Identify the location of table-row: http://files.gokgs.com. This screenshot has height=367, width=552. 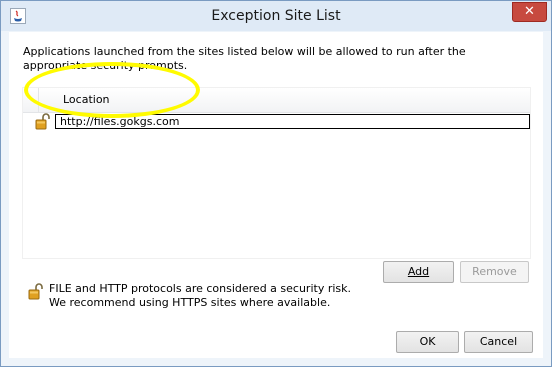
(276, 121).